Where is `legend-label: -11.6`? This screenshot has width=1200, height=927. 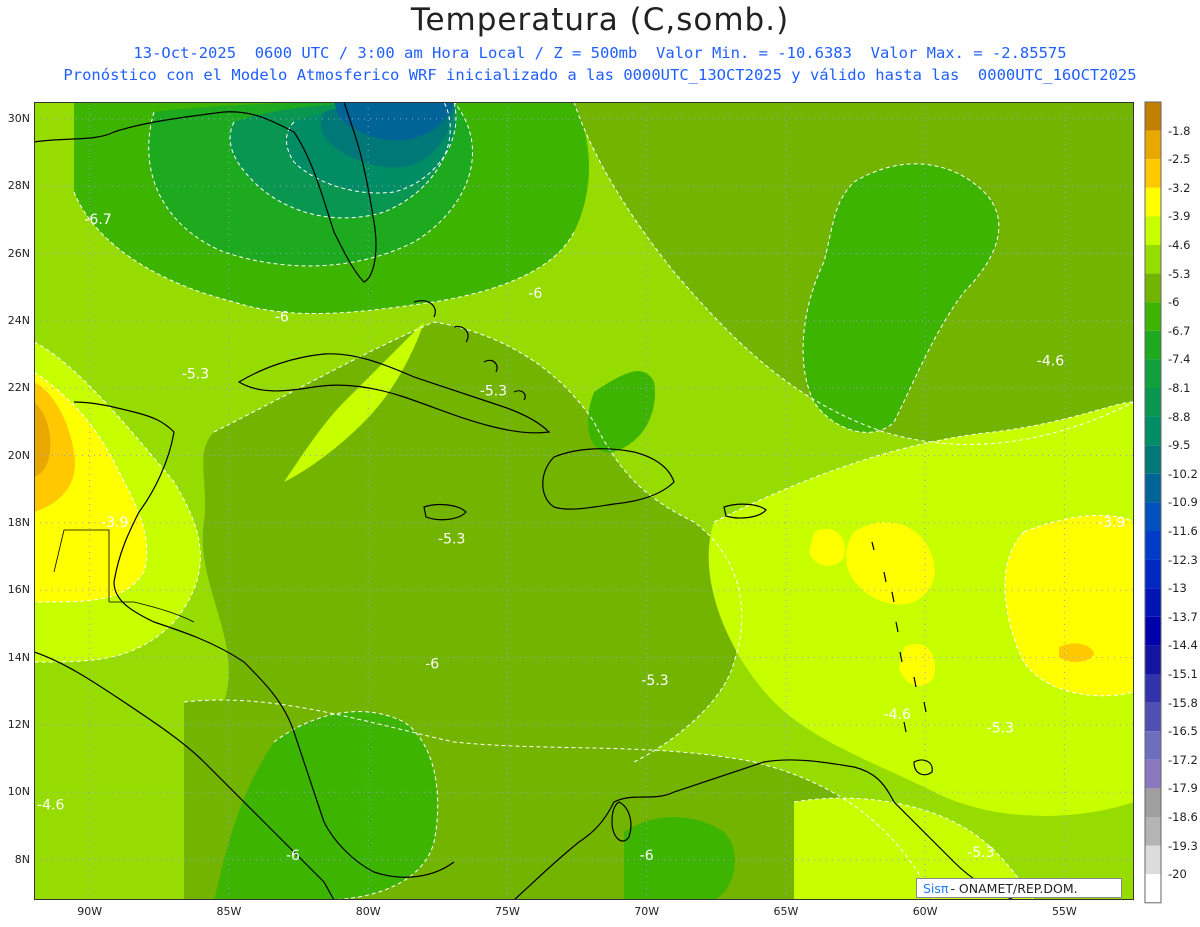 legend-label: -11.6 is located at coordinates (1183, 531).